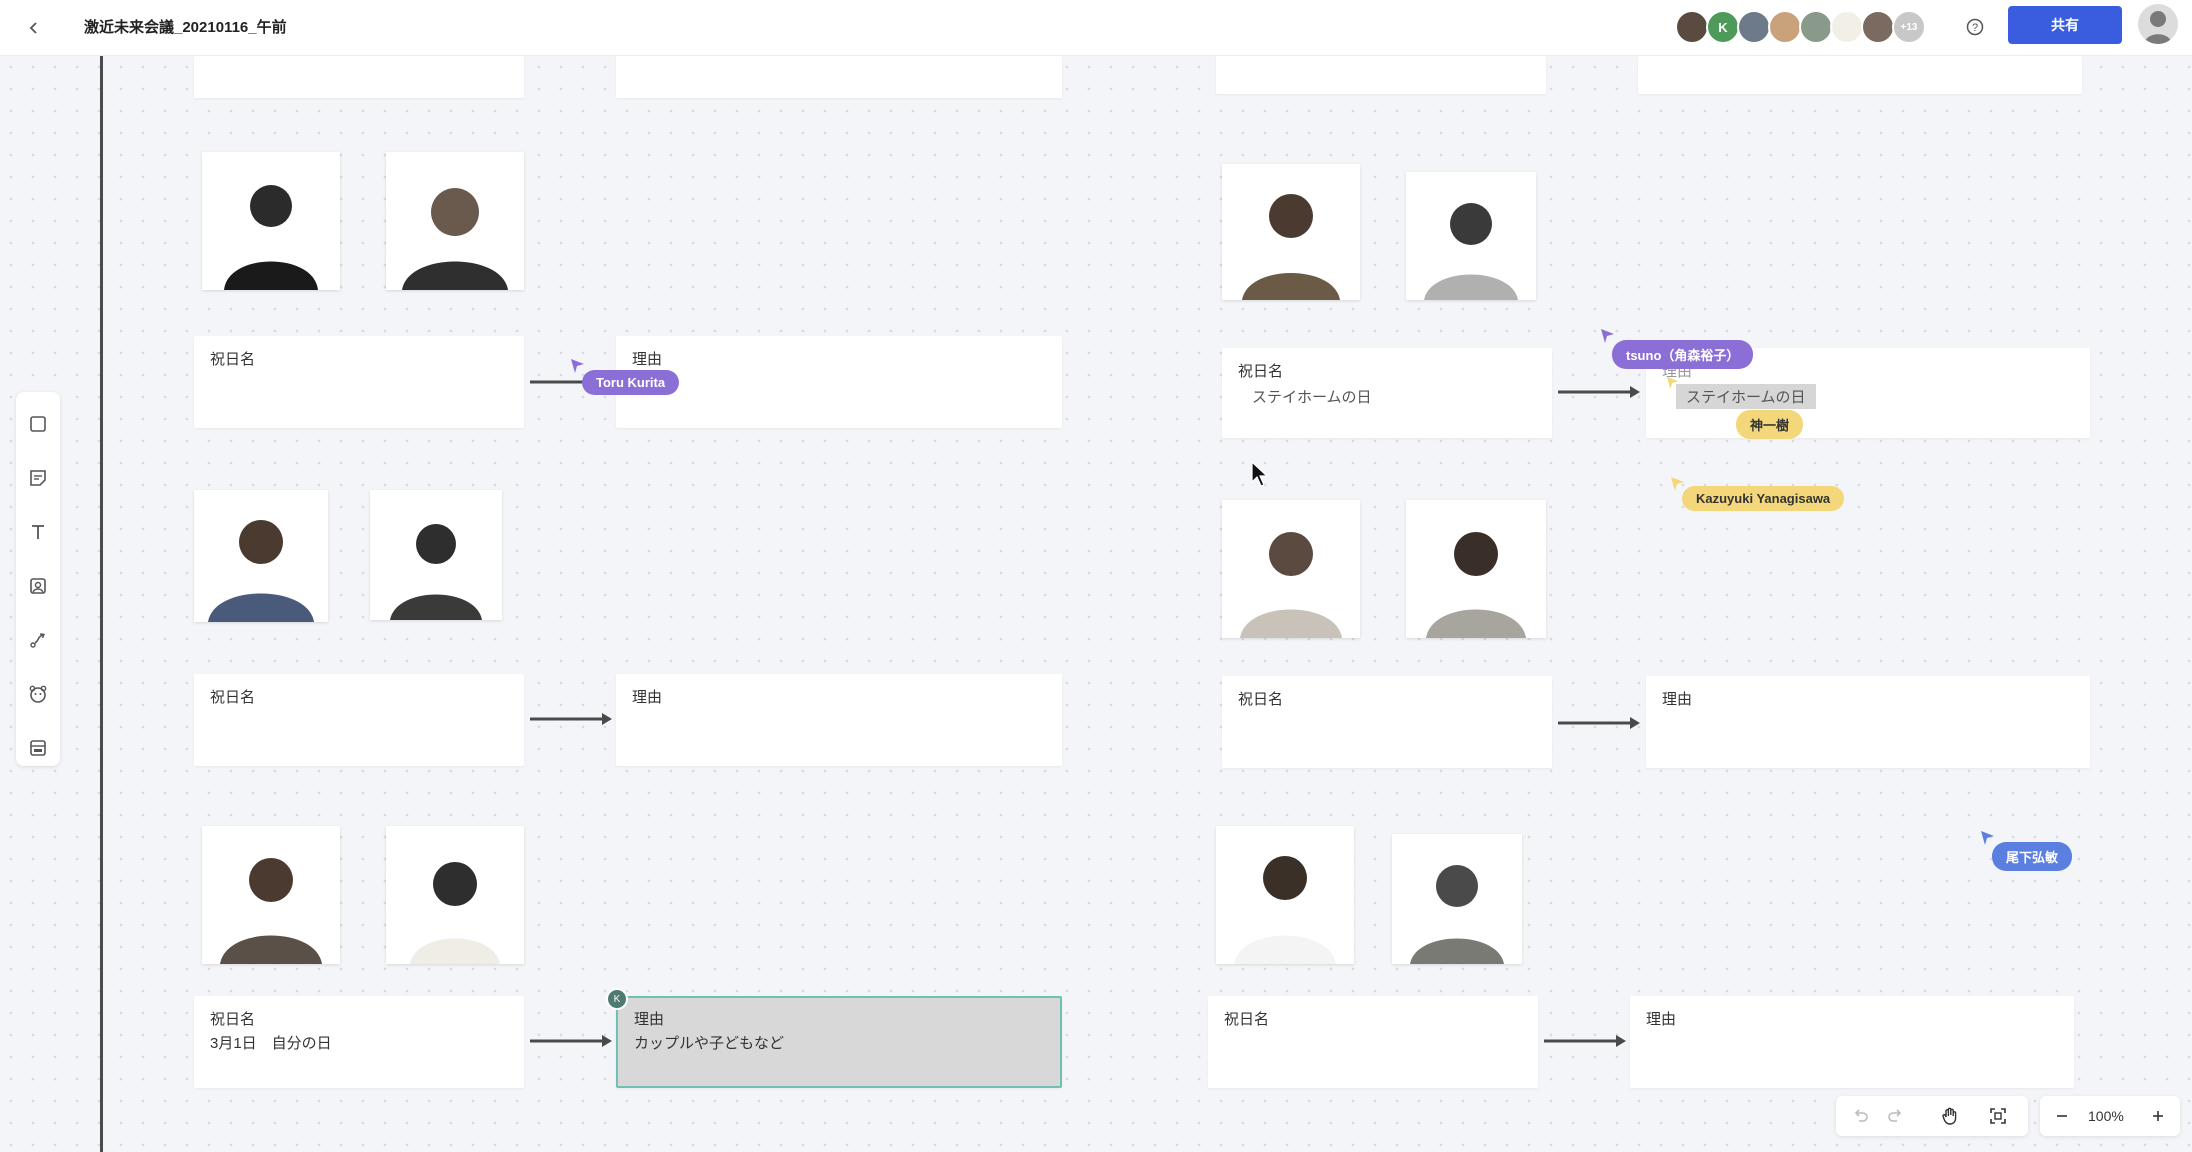 This screenshot has width=2192, height=1152. I want to click on help-icon: ?, so click(1975, 27).